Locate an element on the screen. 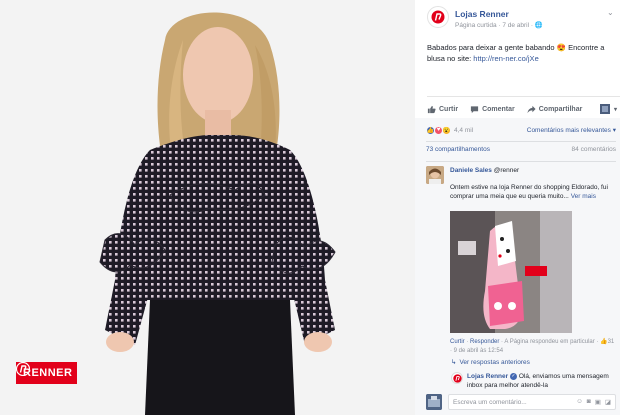 This screenshot has height=415, width=620. caret-down-icon: ▾ is located at coordinates (615, 109).